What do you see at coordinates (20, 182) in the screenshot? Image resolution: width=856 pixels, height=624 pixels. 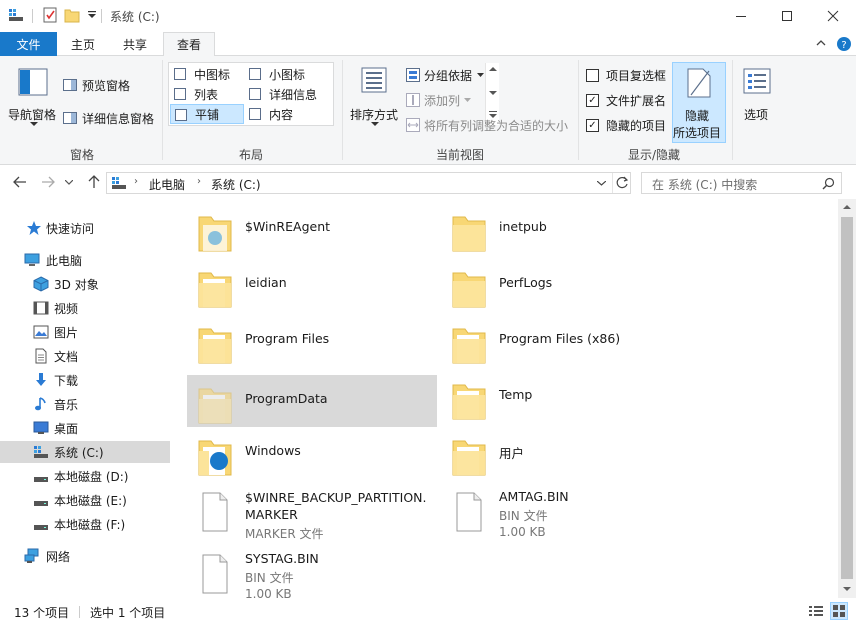 I see `back-button` at bounding box center [20, 182].